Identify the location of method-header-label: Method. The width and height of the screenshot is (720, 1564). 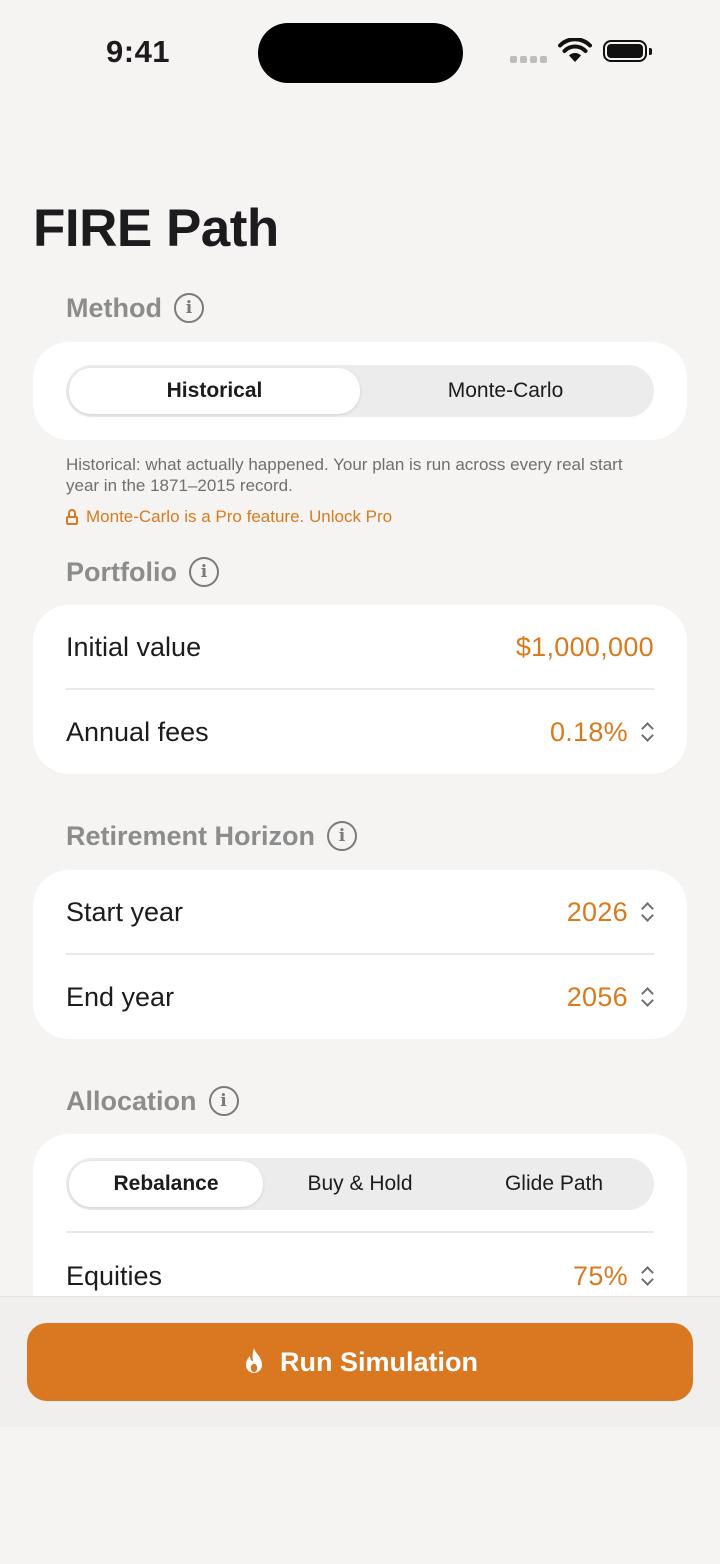
(114, 307).